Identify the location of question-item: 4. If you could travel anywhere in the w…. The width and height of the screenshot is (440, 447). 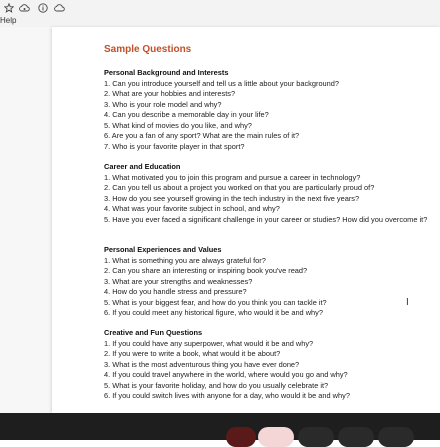
(226, 374).